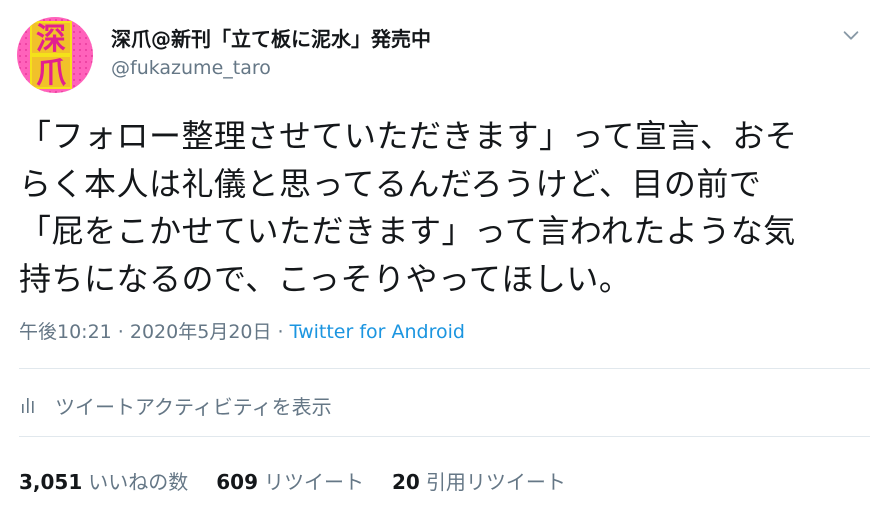 The width and height of the screenshot is (870, 518). Describe the element at coordinates (193, 406) in the screenshot. I see `tweet-activity-label: ツイートアクティビティを表示` at that location.